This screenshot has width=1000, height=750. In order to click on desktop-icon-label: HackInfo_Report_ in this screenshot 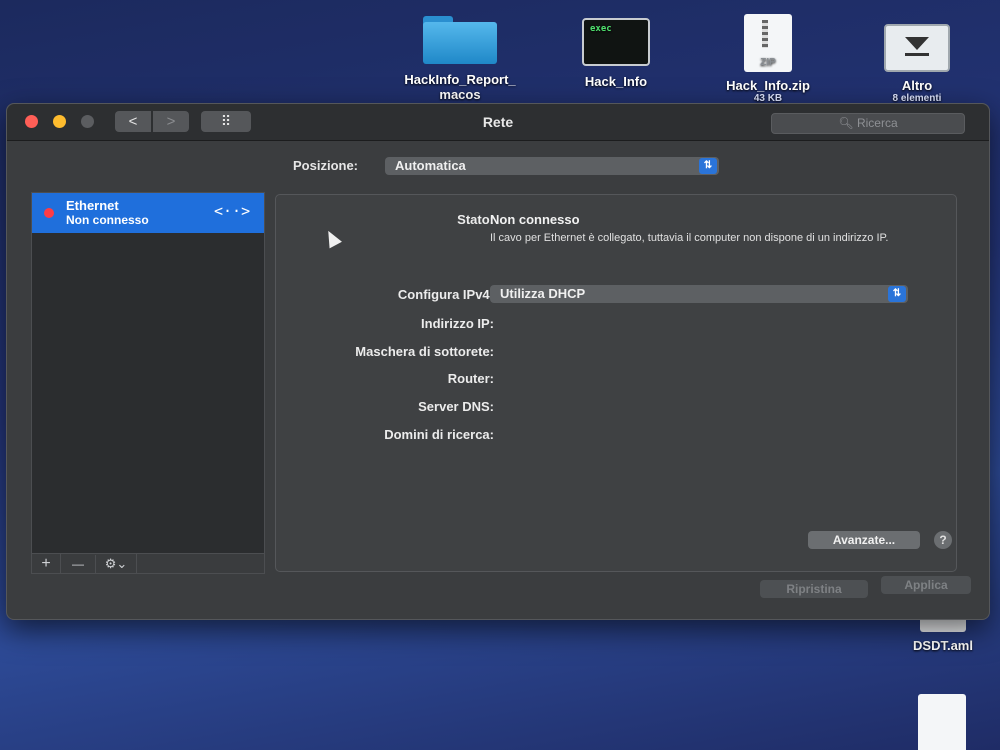, I will do `click(460, 79)`.